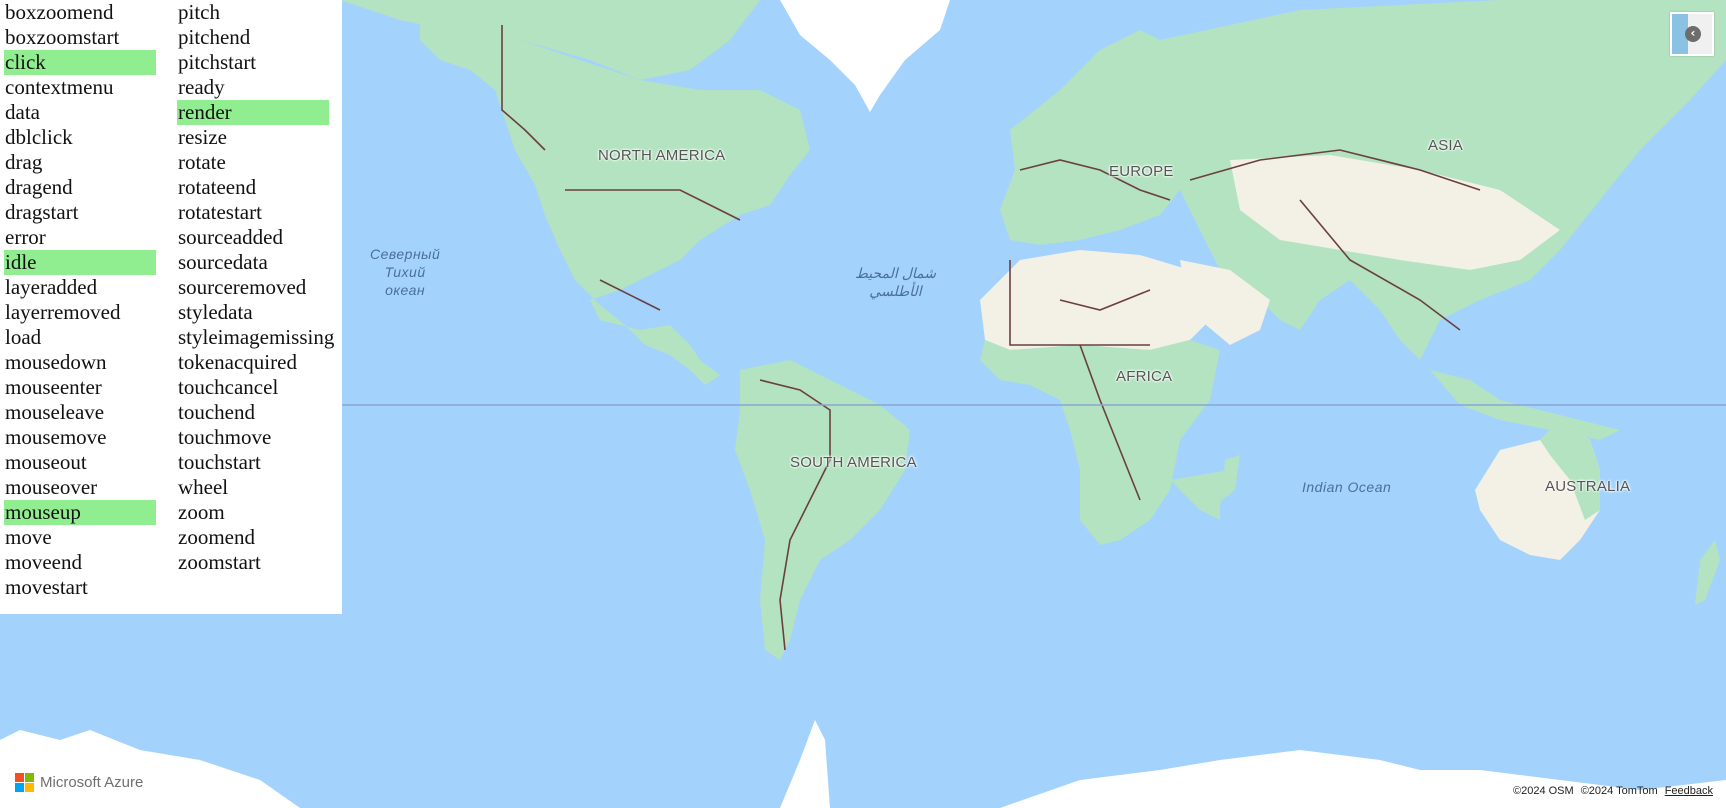  I want to click on event-item-ready: ready, so click(201, 87).